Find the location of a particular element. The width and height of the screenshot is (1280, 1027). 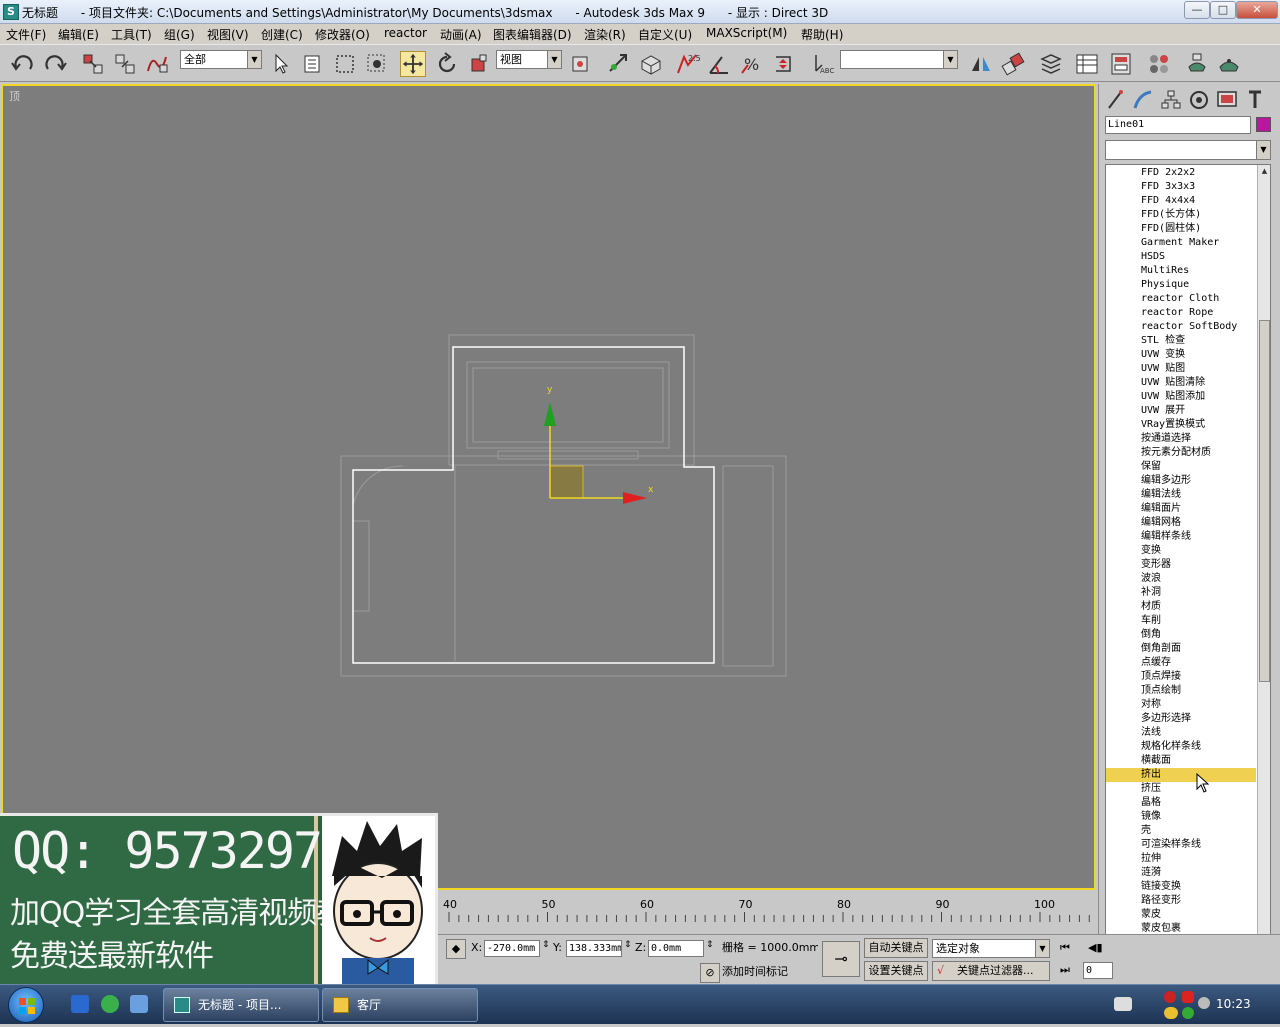

show-desktop-icon is located at coordinates (139, 1004).